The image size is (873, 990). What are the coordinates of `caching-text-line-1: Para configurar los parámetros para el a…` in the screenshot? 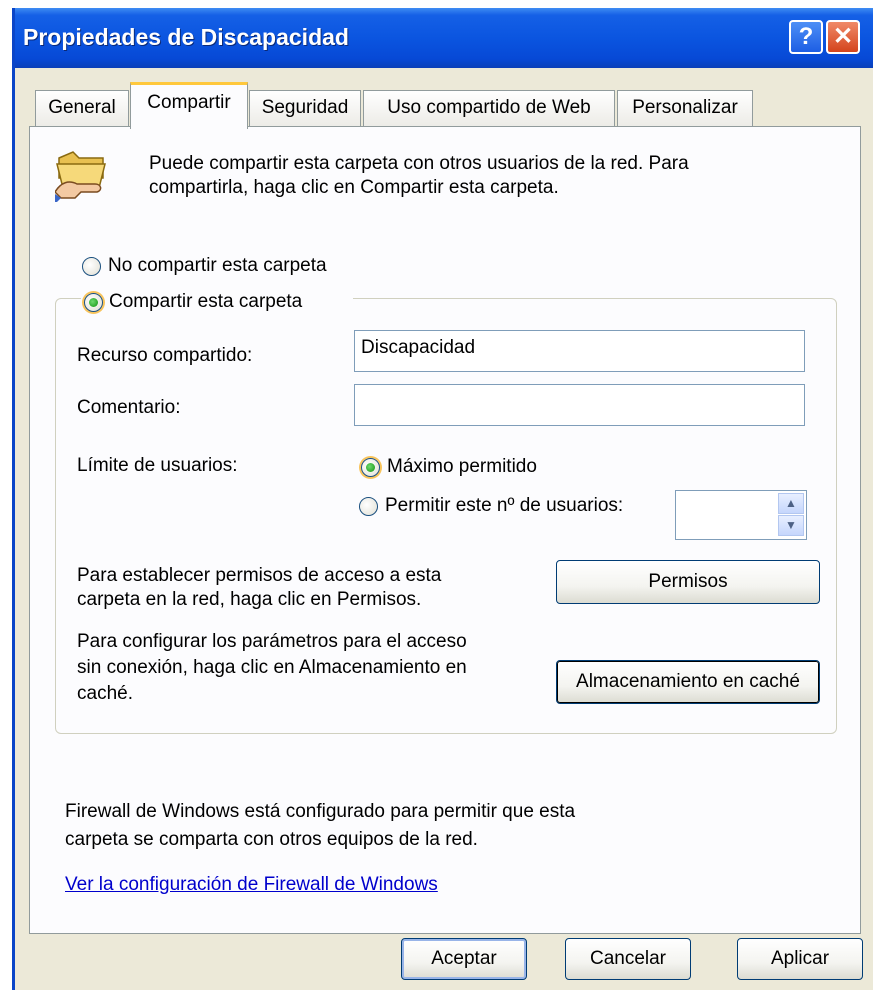 It's located at (272, 641).